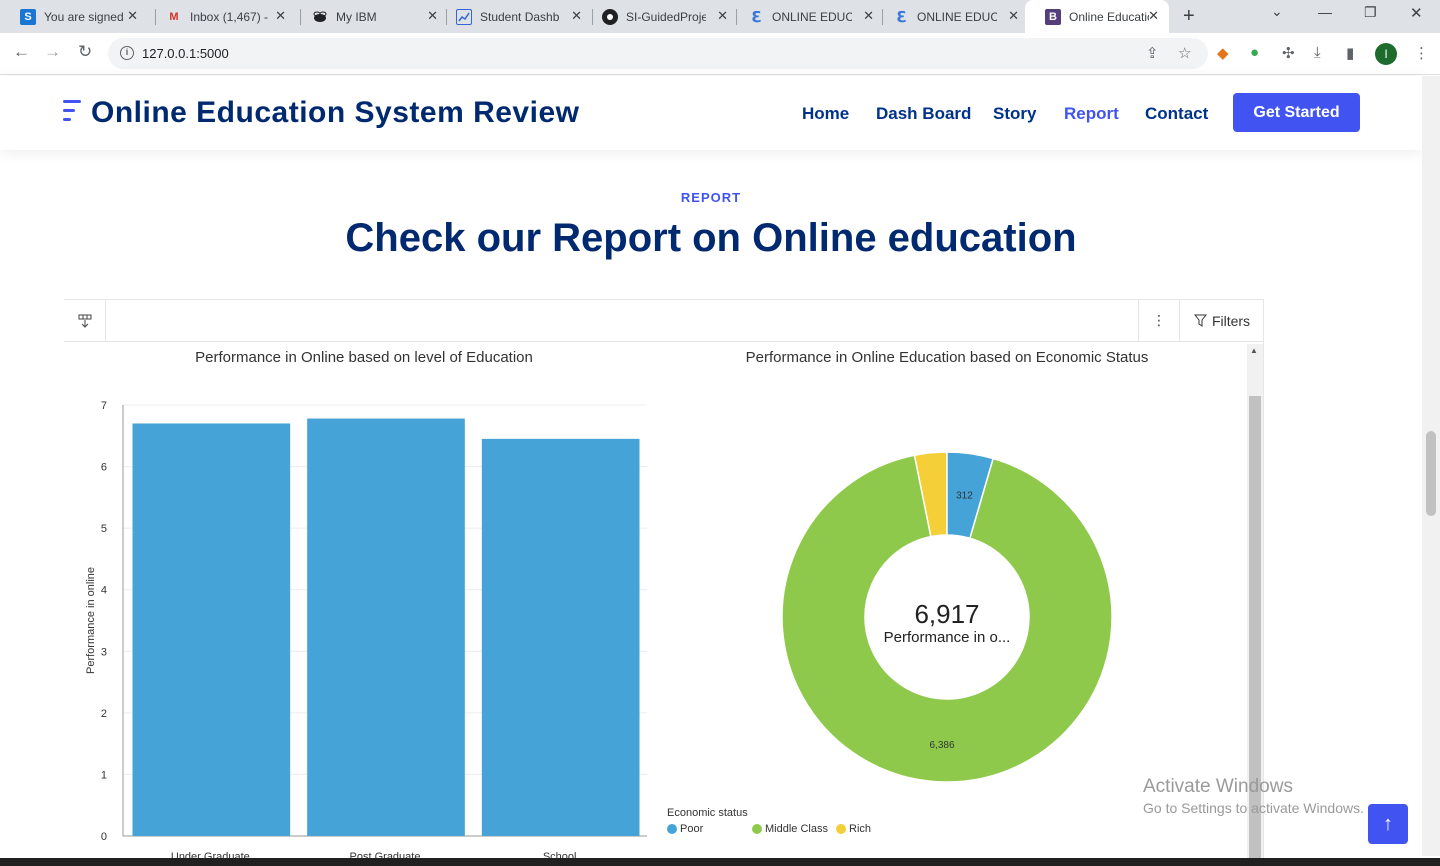 This screenshot has height=866, width=1440. I want to click on y-tick-label: 2, so click(104, 714).